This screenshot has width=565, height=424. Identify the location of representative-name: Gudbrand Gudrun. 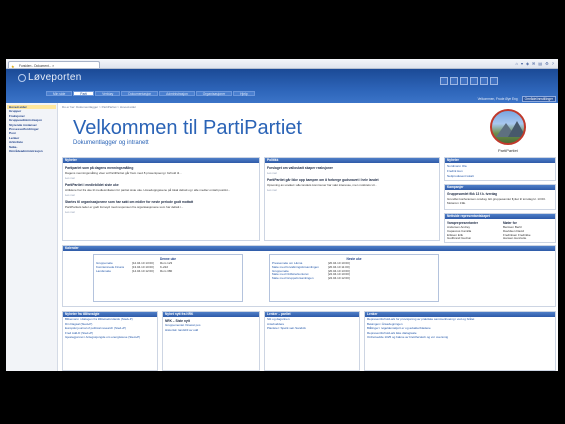
(459, 238).